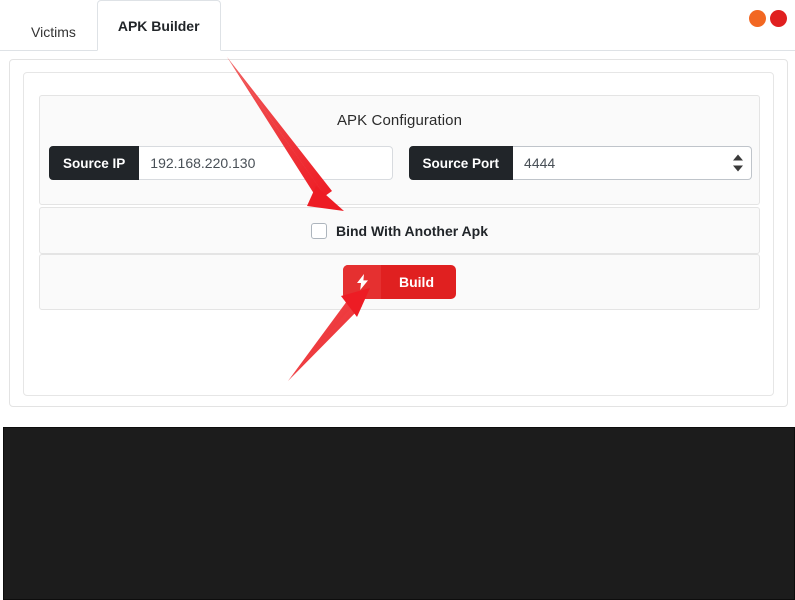 The height and width of the screenshot is (600, 795). Describe the element at coordinates (399, 120) in the screenshot. I see `panel-title: APK Configuration` at that location.